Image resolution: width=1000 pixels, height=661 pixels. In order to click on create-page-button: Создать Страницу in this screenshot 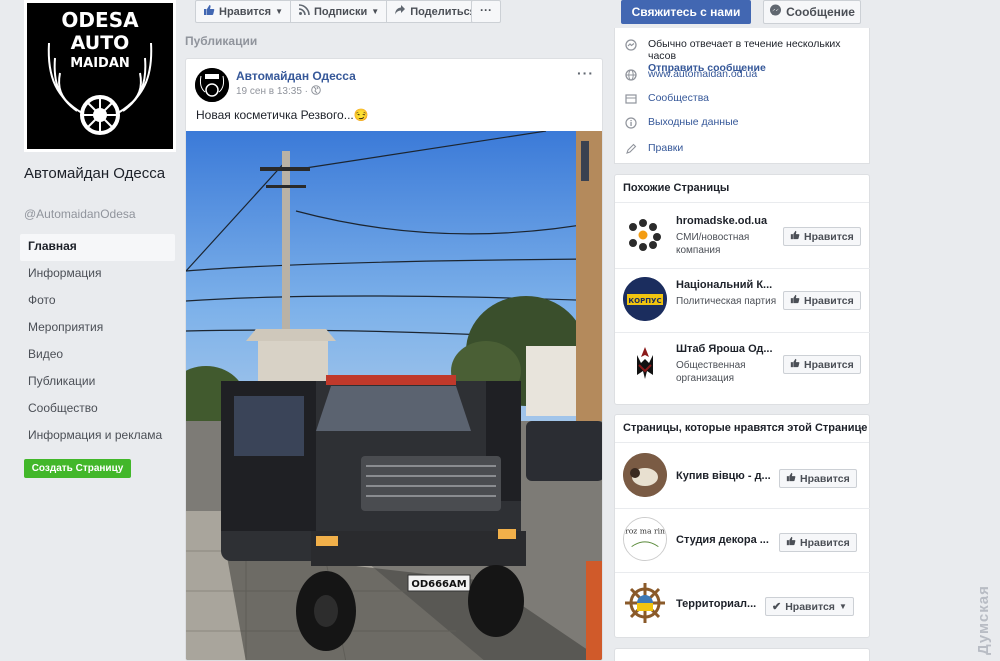, I will do `click(77, 468)`.